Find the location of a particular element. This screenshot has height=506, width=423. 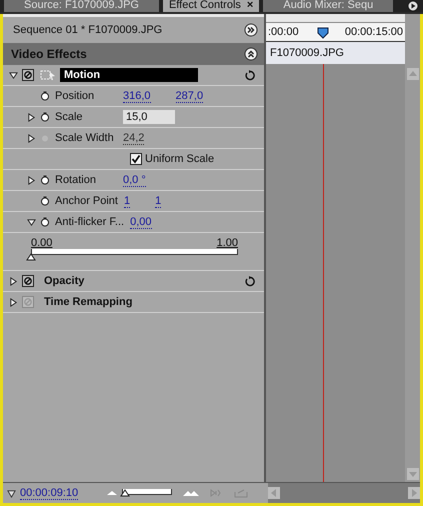

panel-menu-icon is located at coordinates (413, 6).